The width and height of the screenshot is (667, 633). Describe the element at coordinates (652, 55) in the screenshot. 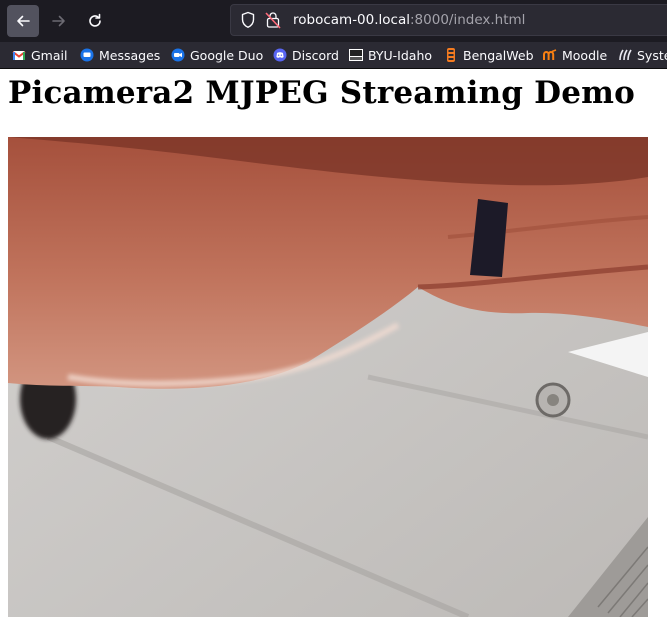

I see `bookmark-label: Syste` at that location.